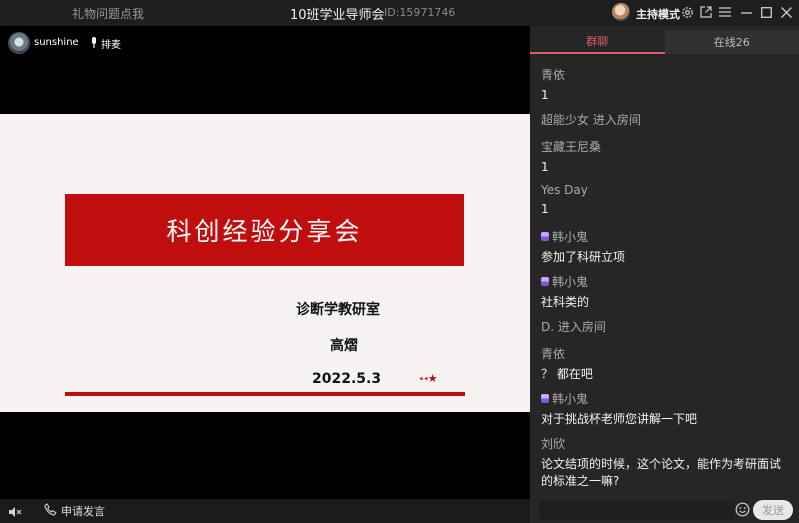 This screenshot has width=799, height=523. I want to click on phone-icon, so click(50, 511).